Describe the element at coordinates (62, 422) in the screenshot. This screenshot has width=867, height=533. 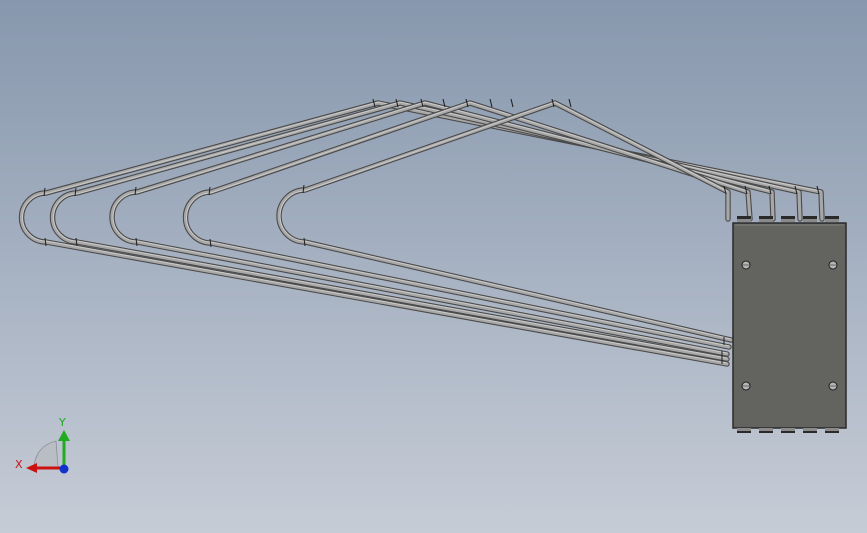
I see `triad-y-label: Y` at that location.